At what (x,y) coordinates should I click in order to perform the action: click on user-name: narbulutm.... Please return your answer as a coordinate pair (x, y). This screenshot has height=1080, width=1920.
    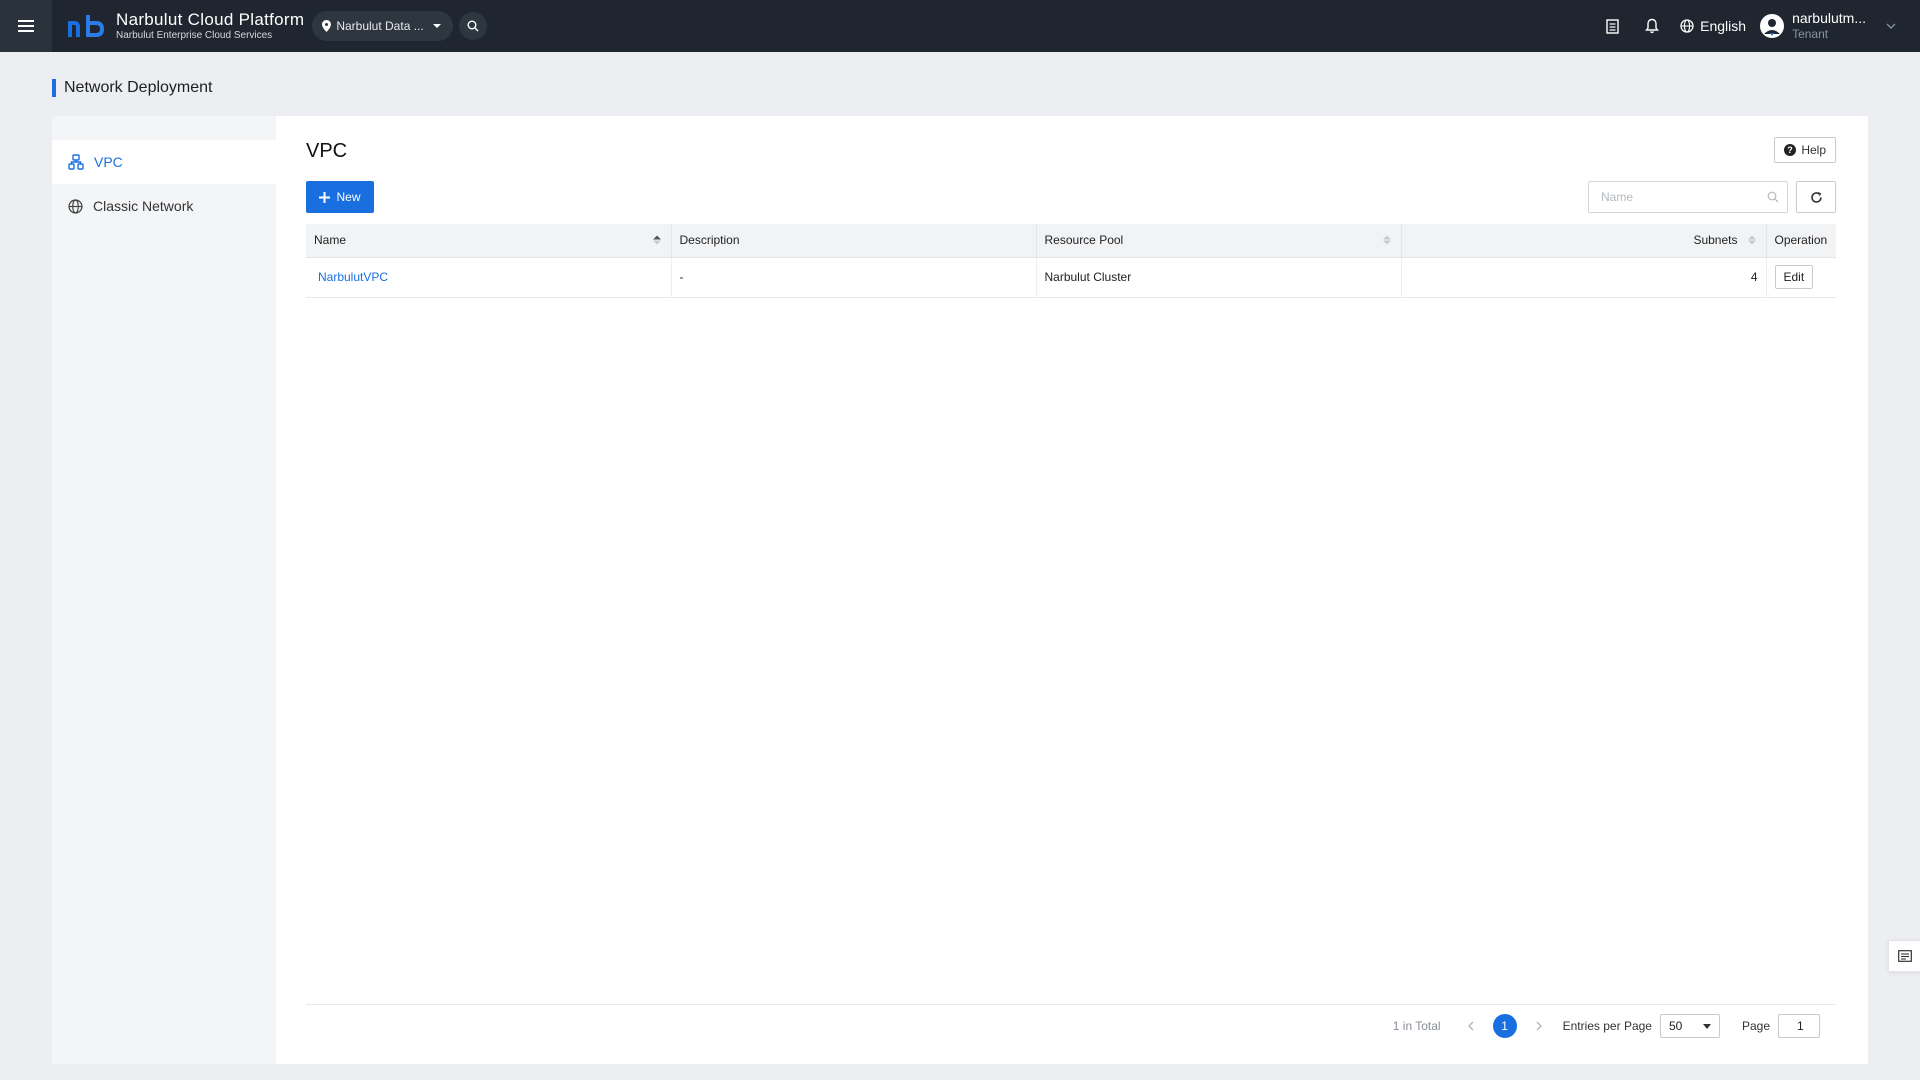
    Looking at the image, I should click on (1829, 17).